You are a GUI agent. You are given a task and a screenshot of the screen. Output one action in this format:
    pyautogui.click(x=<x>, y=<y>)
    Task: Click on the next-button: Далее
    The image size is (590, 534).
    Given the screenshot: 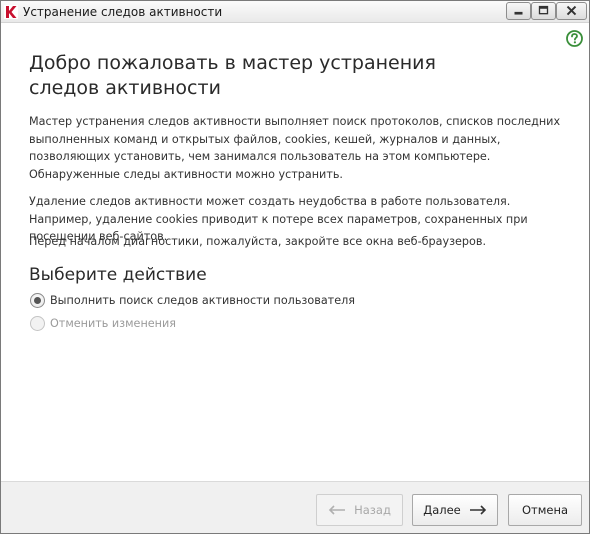 What is the action you would take?
    pyautogui.click(x=455, y=510)
    